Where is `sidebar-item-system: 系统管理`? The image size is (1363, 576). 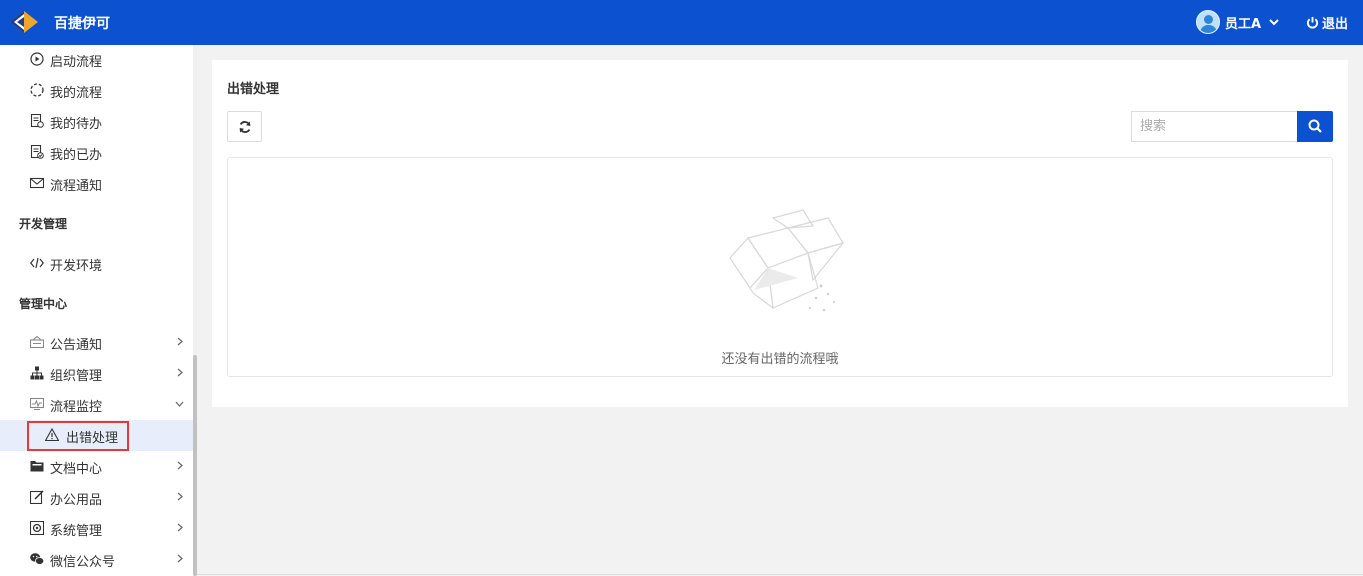
sidebar-item-system: 系统管理 is located at coordinates (96, 528).